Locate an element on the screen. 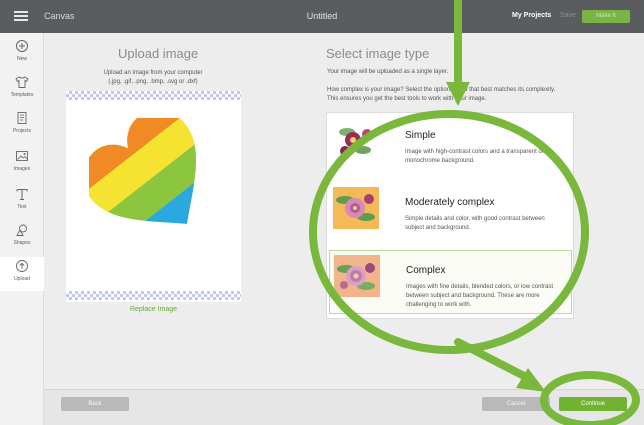  my-projects-link: My Projects is located at coordinates (531, 15).